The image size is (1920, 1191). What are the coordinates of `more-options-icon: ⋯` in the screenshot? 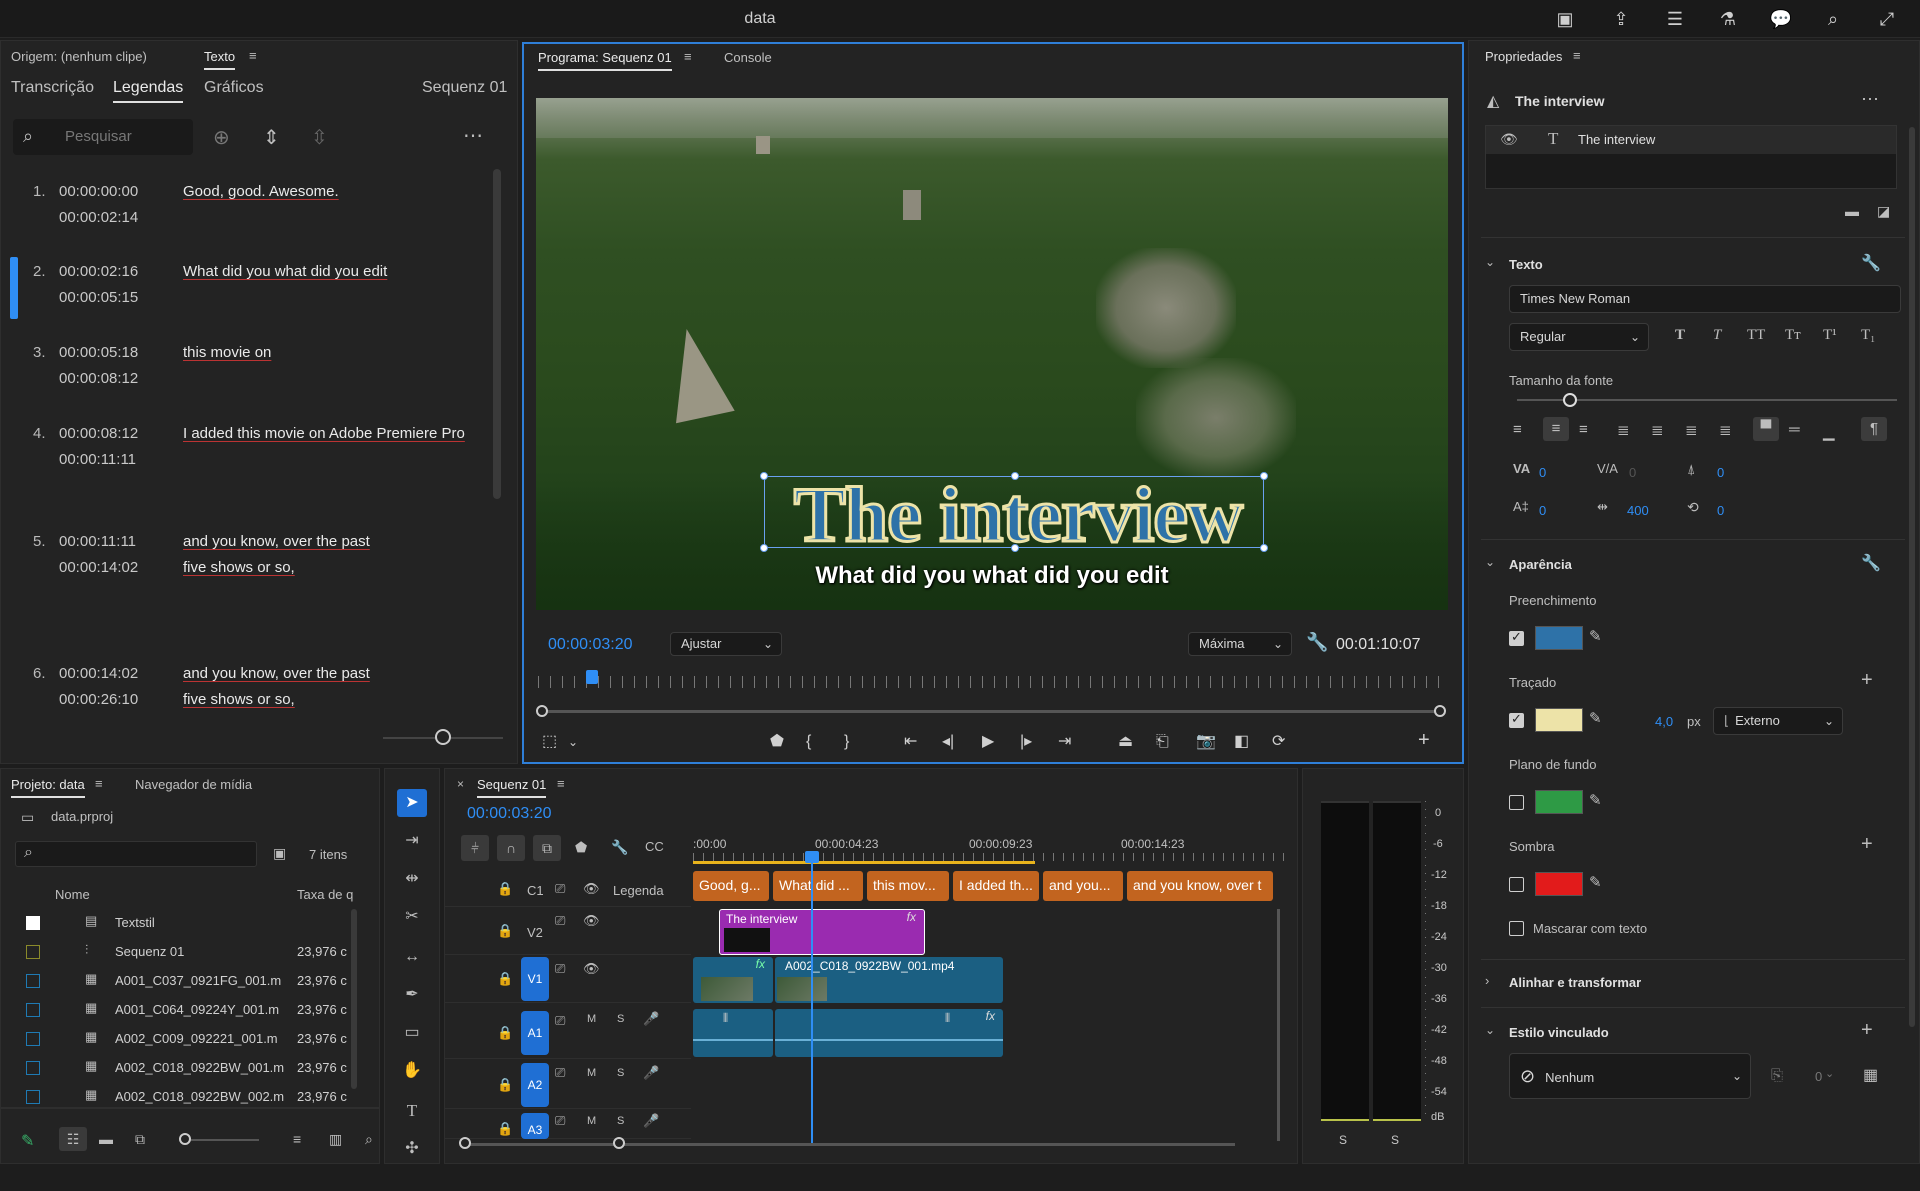 It's located at (473, 135).